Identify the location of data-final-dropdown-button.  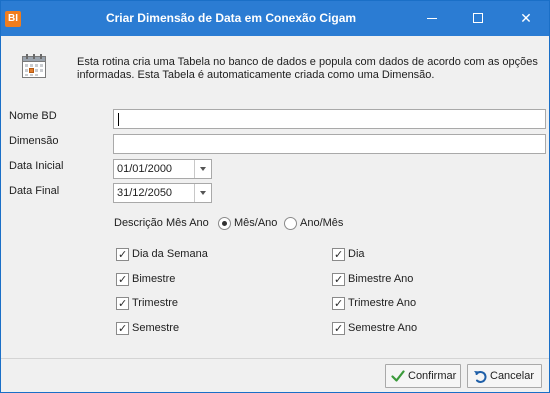
(202, 193).